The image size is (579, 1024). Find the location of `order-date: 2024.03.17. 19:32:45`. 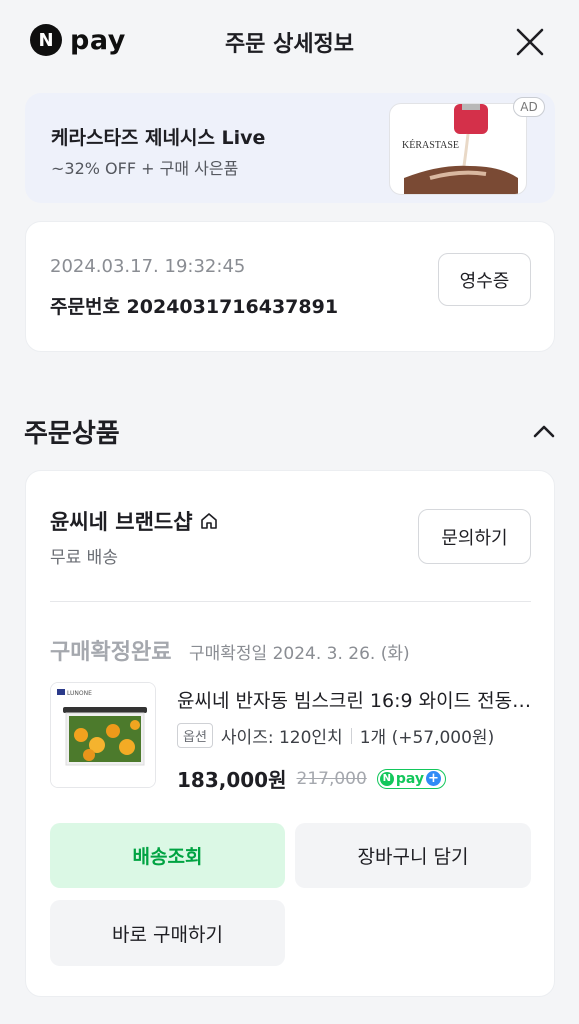

order-date: 2024.03.17. 19:32:45 is located at coordinates (148, 266).